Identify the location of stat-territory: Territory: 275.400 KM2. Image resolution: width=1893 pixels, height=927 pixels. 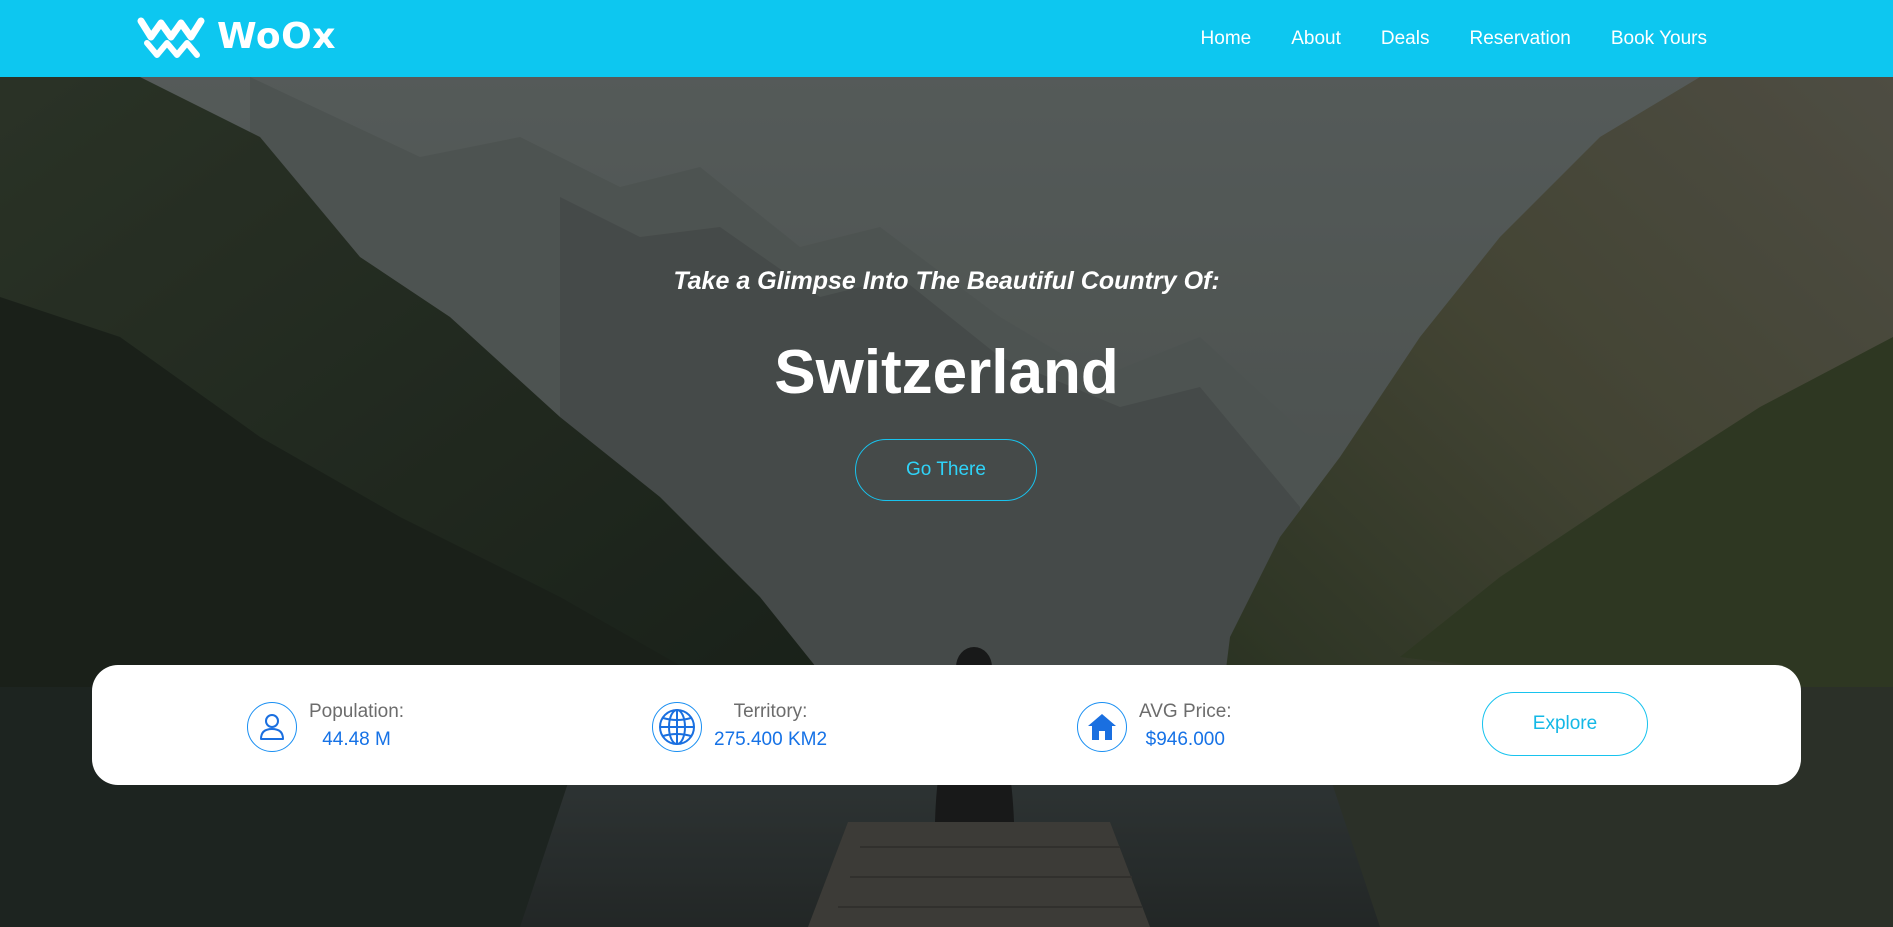
(739, 727).